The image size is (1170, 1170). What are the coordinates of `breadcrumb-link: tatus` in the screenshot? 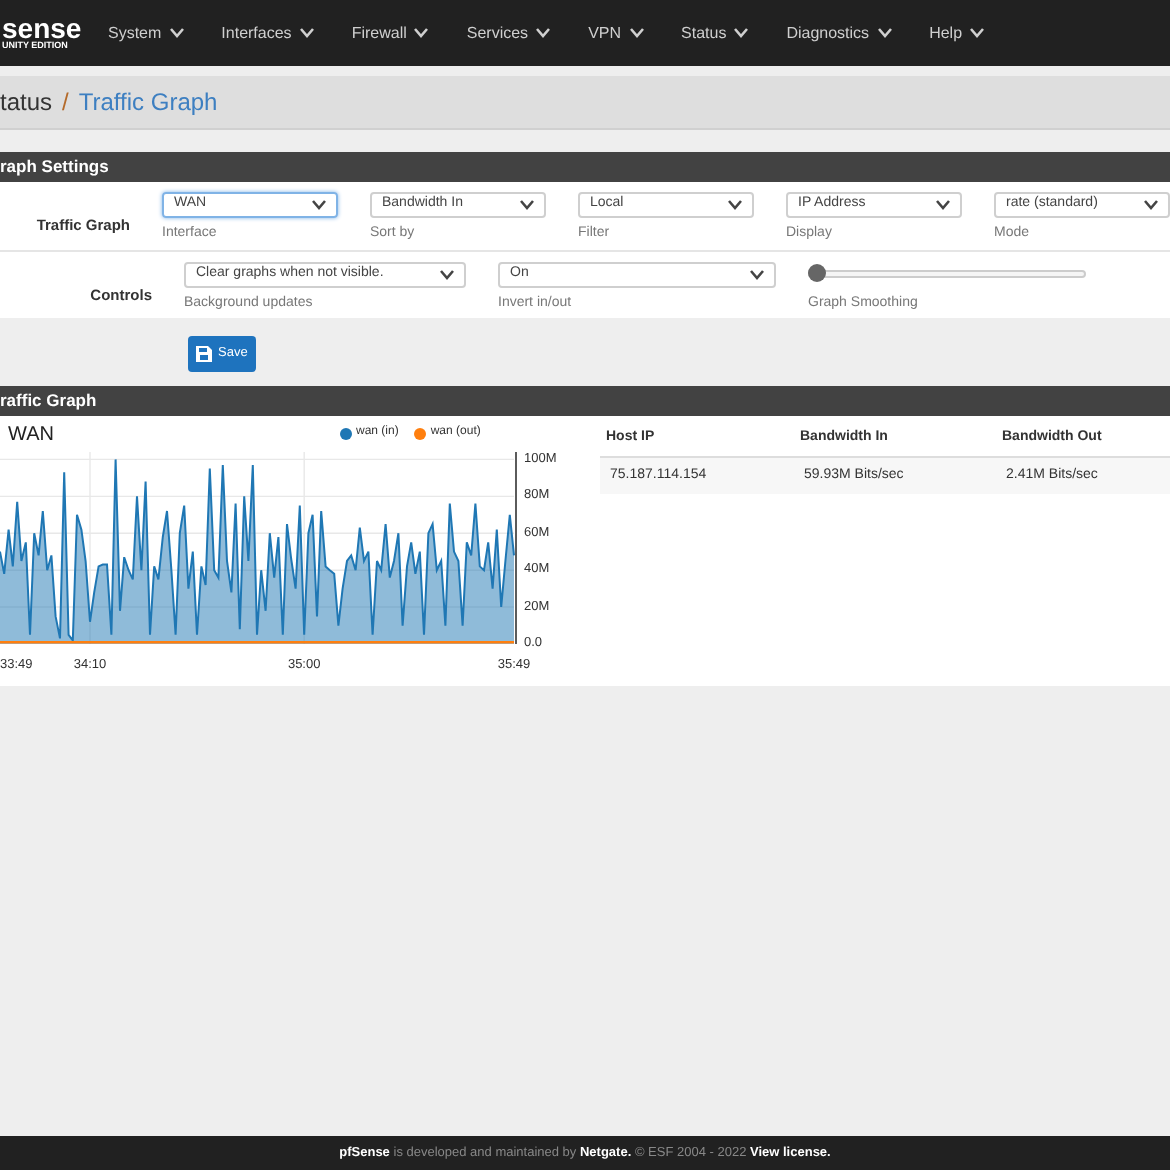 It's located at (26, 102).